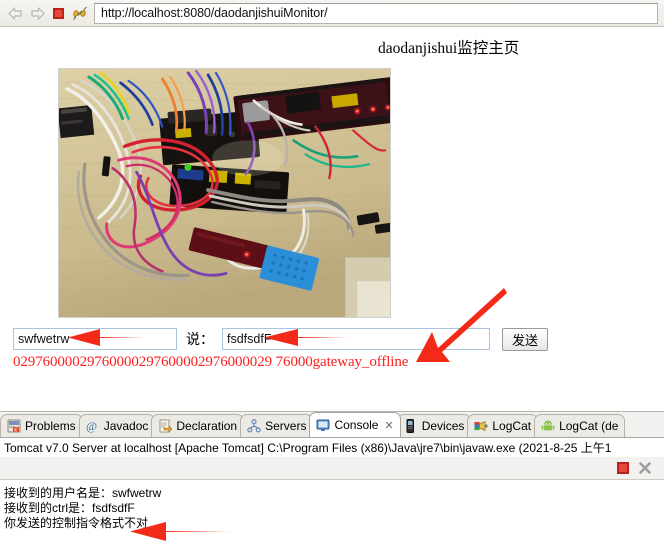  I want to click on problems-icon: x, so click(13, 426).